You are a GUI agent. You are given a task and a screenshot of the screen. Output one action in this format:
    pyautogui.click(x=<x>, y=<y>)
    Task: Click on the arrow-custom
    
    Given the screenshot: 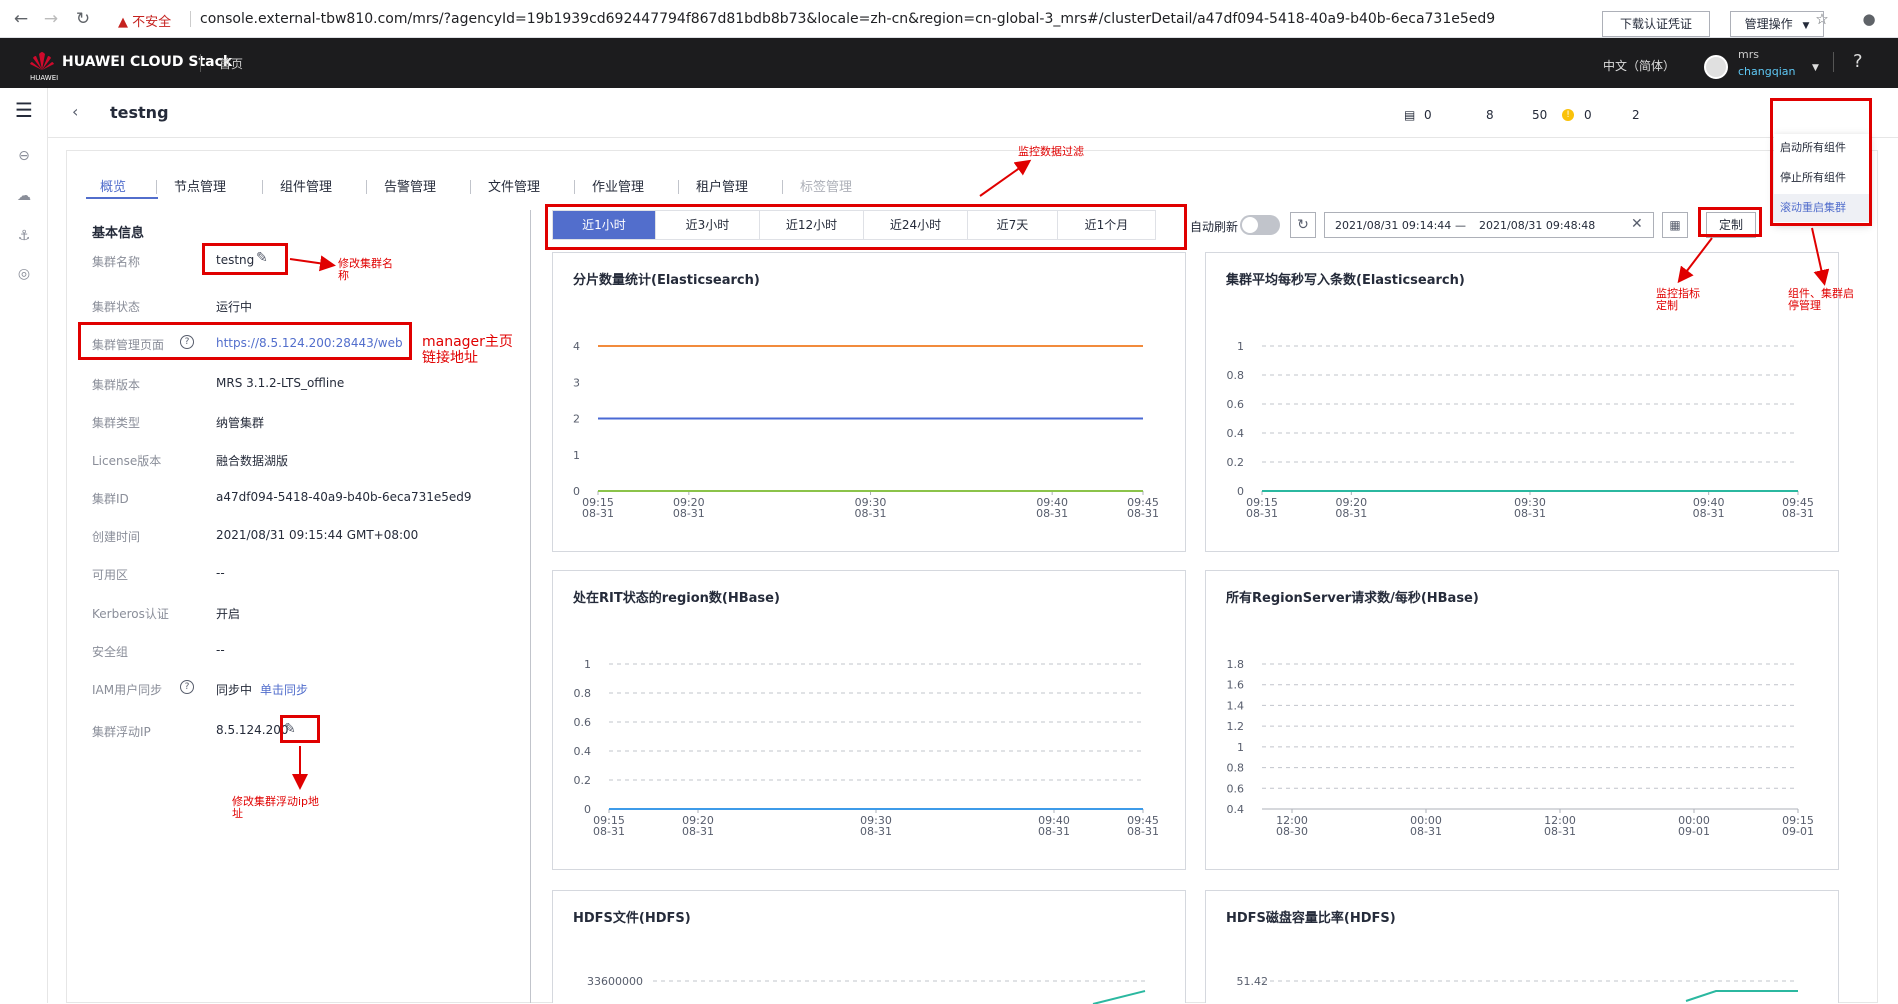 What is the action you would take?
    pyautogui.click(x=1695, y=260)
    